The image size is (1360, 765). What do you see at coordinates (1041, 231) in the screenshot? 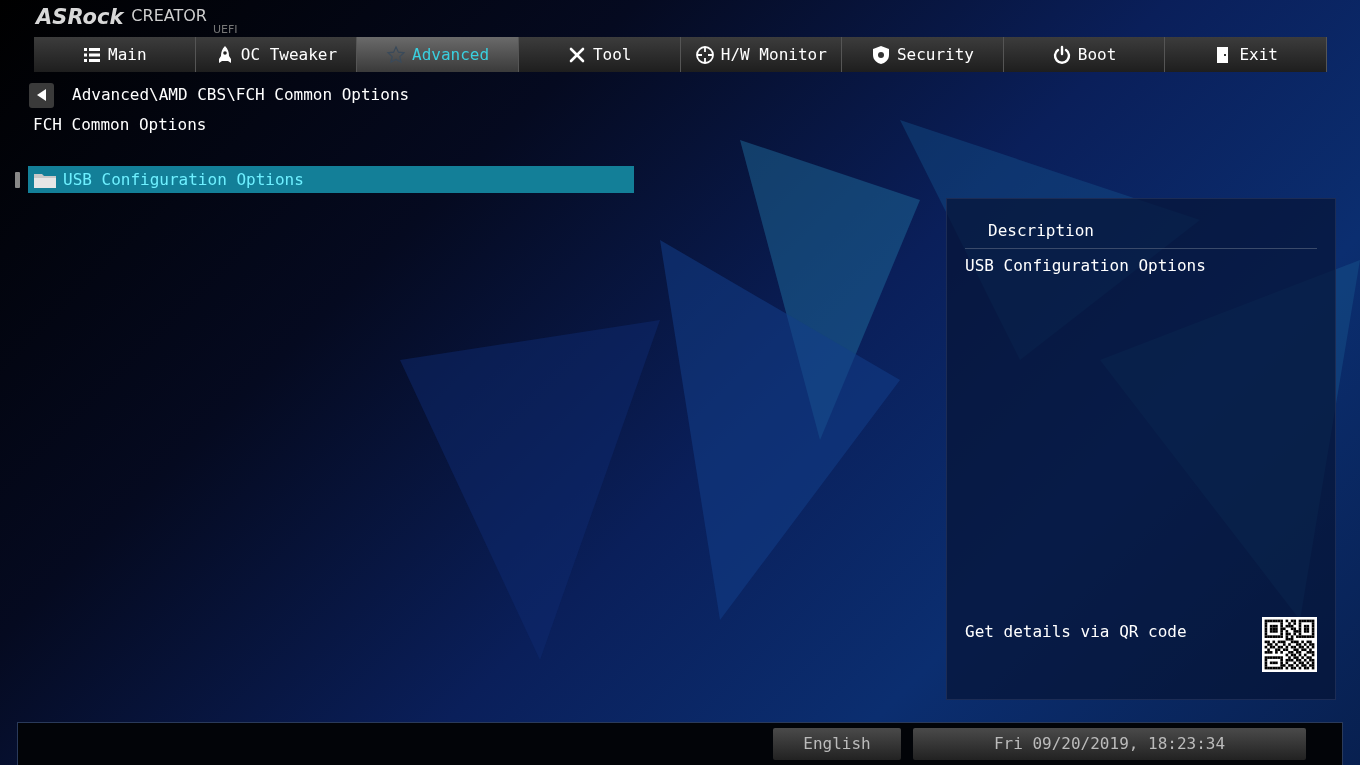
I see `description-title: Description` at bounding box center [1041, 231].